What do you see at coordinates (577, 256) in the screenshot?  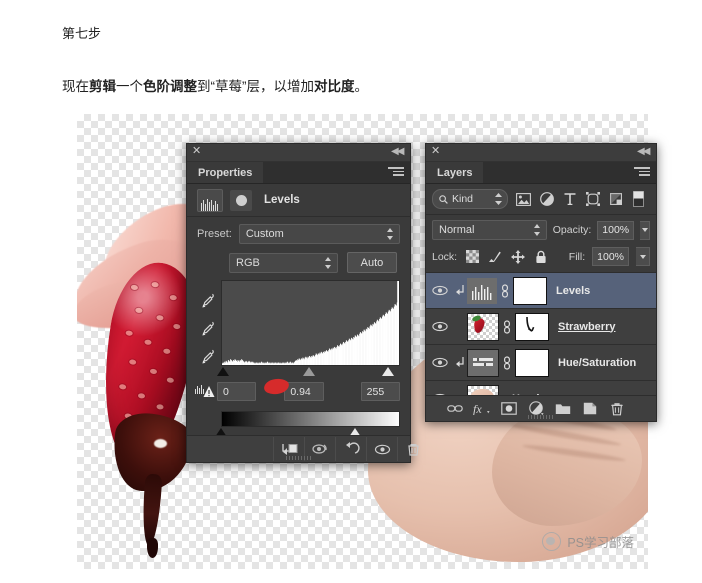 I see `fill-label: Fill:` at bounding box center [577, 256].